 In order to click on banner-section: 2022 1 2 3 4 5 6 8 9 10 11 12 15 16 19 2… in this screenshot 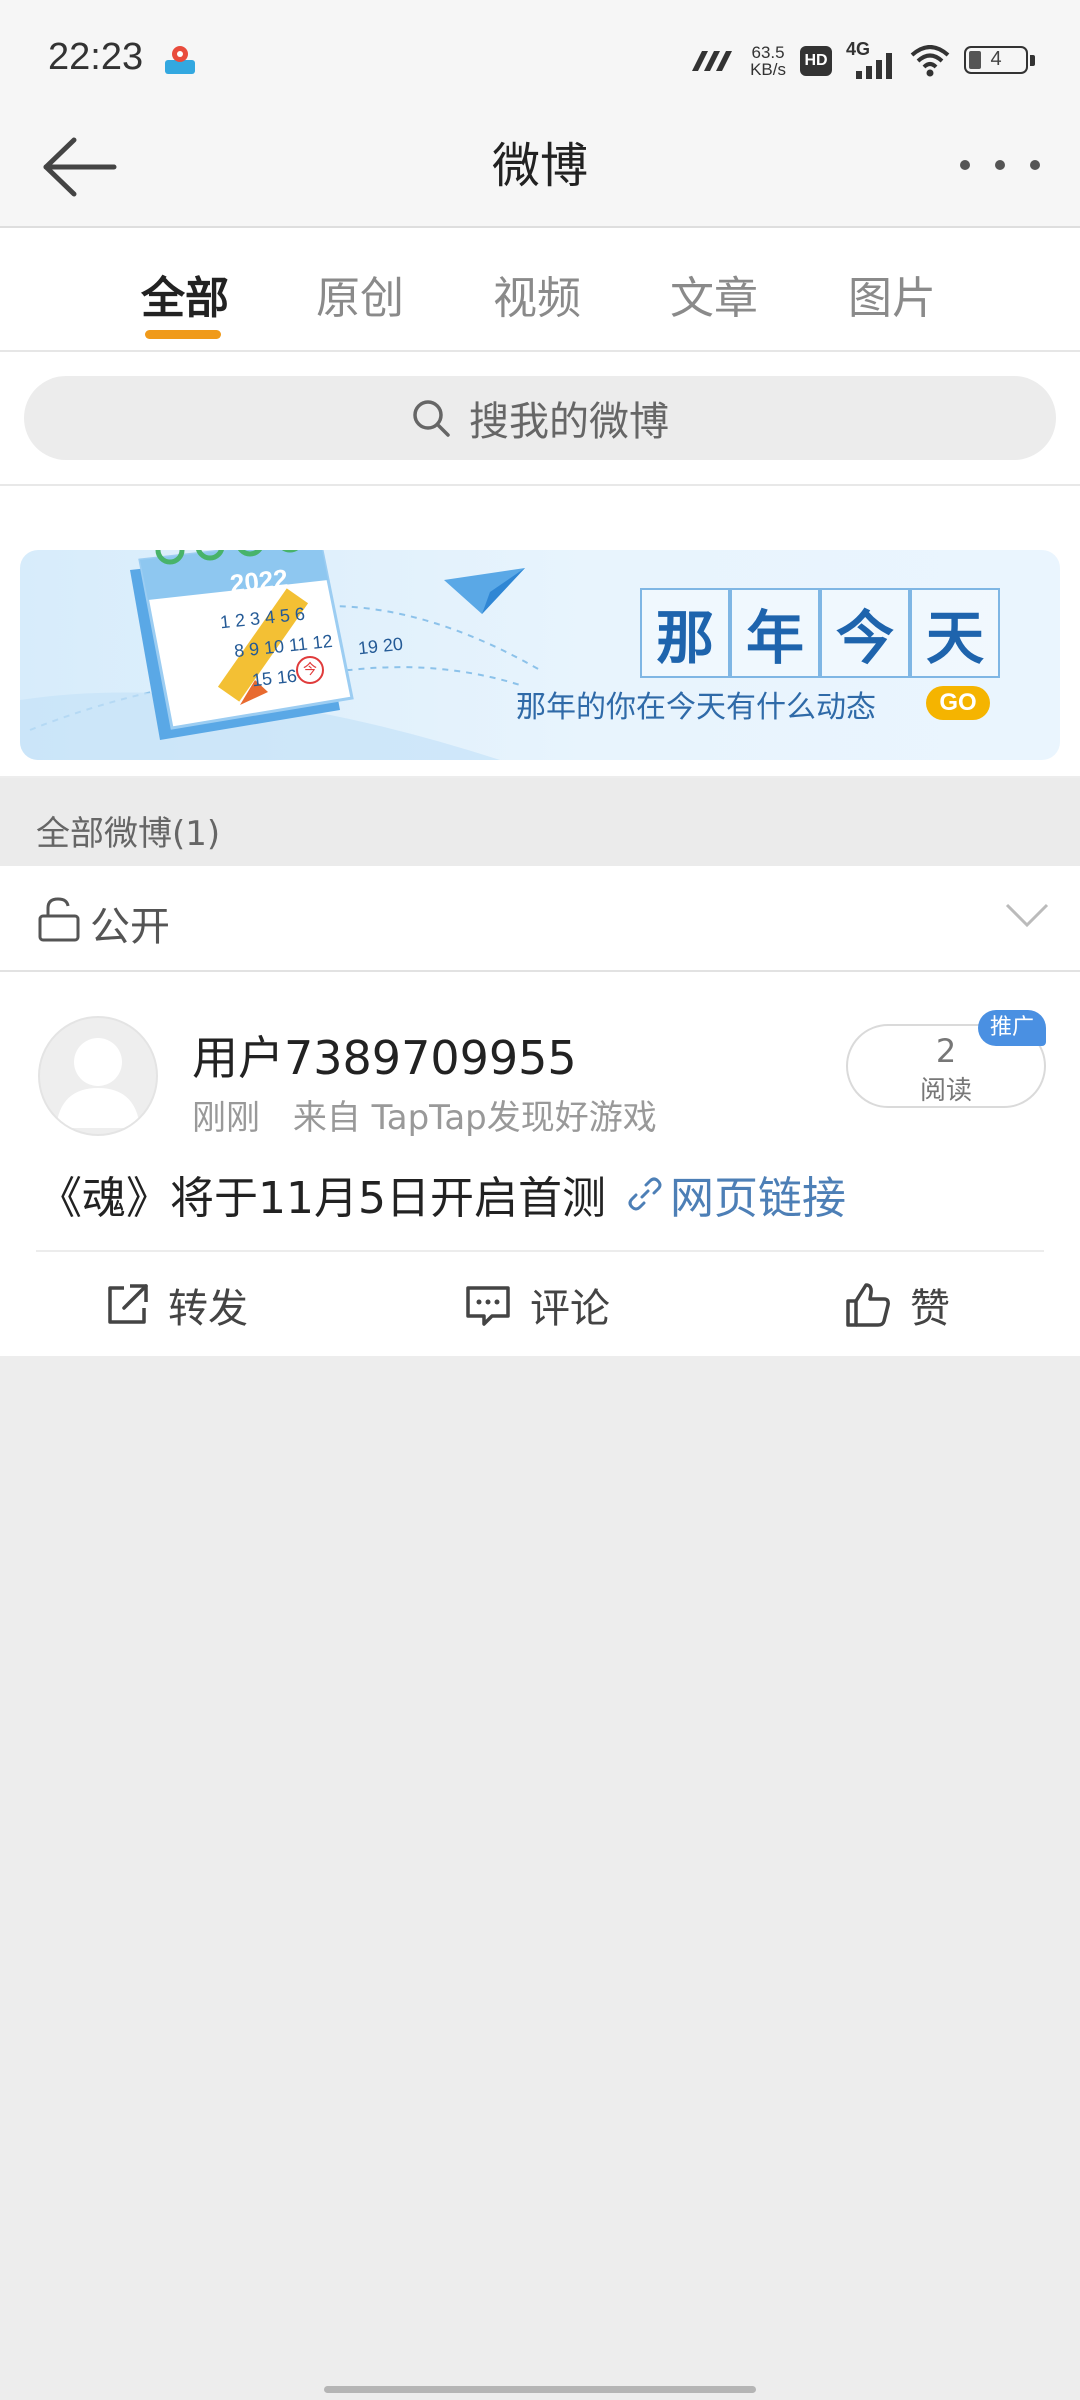, I will do `click(540, 631)`.